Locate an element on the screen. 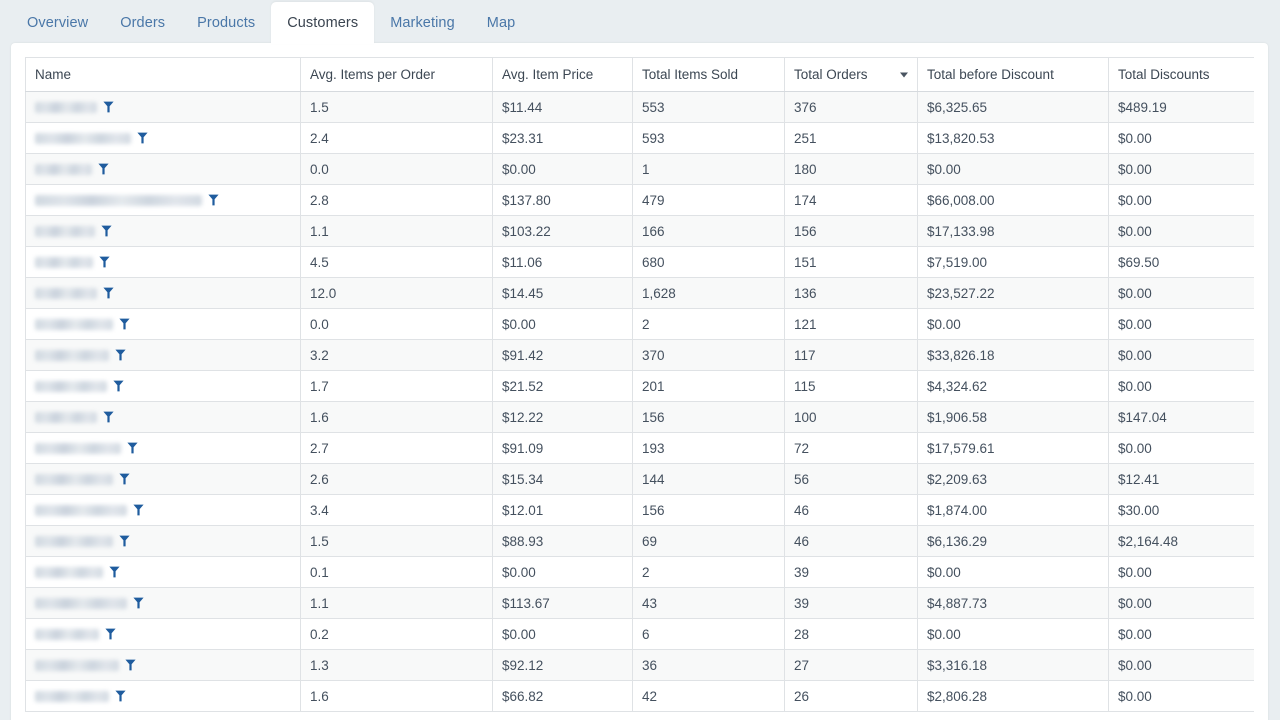 The width and height of the screenshot is (1280, 720). table-row: 0.0 $0.00 1 180 $0.00 $0.00 is located at coordinates (639, 169).